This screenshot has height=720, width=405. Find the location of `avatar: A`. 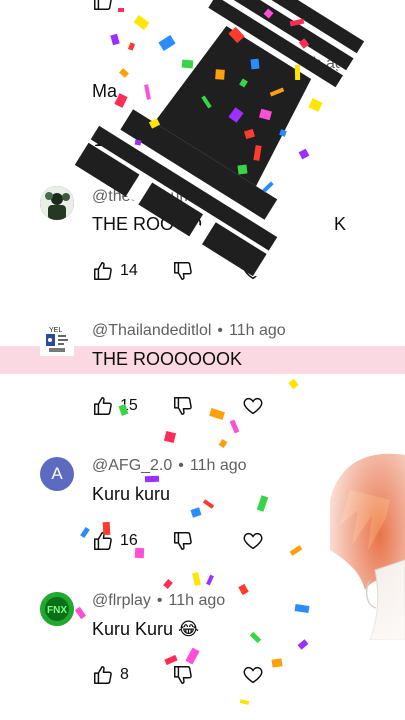

avatar: A is located at coordinates (57, 474).